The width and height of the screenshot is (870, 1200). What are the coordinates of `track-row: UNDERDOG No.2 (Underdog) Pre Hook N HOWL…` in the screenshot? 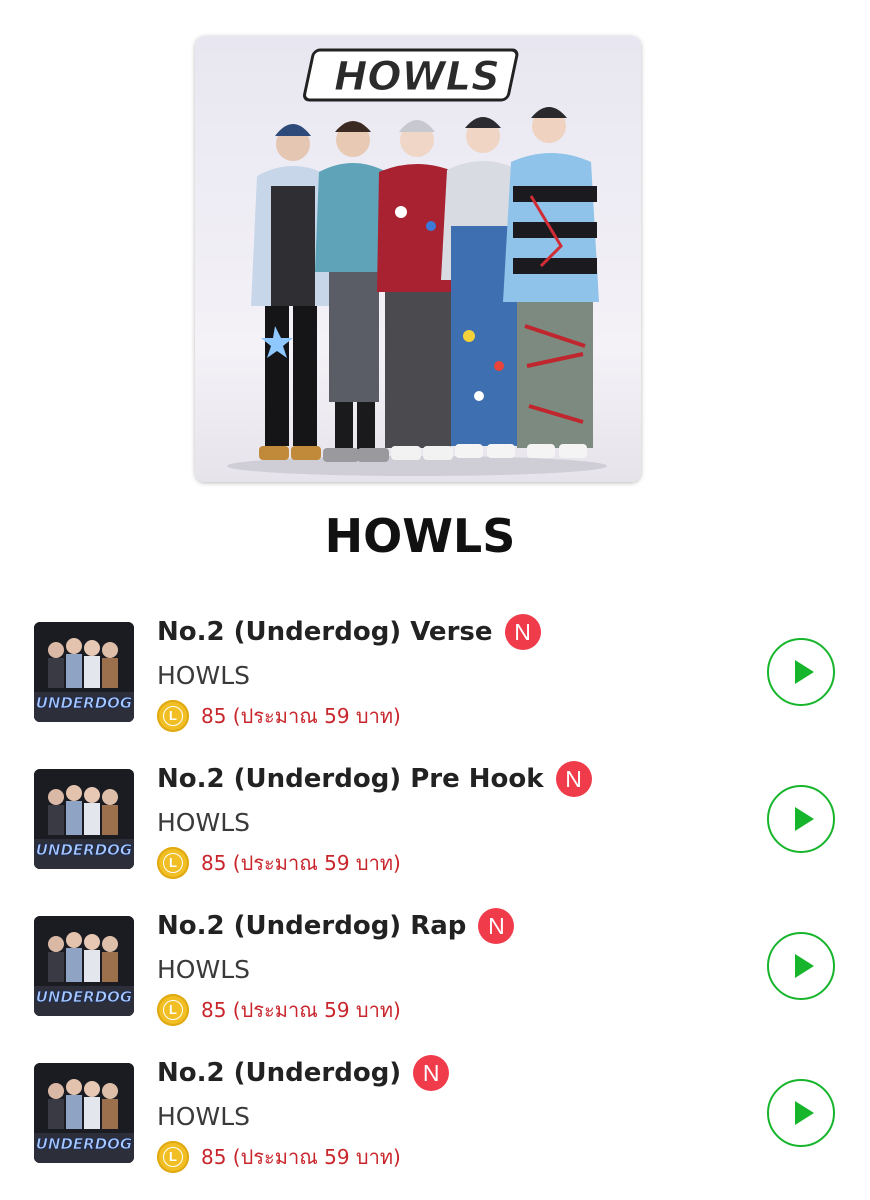 It's located at (435, 820).